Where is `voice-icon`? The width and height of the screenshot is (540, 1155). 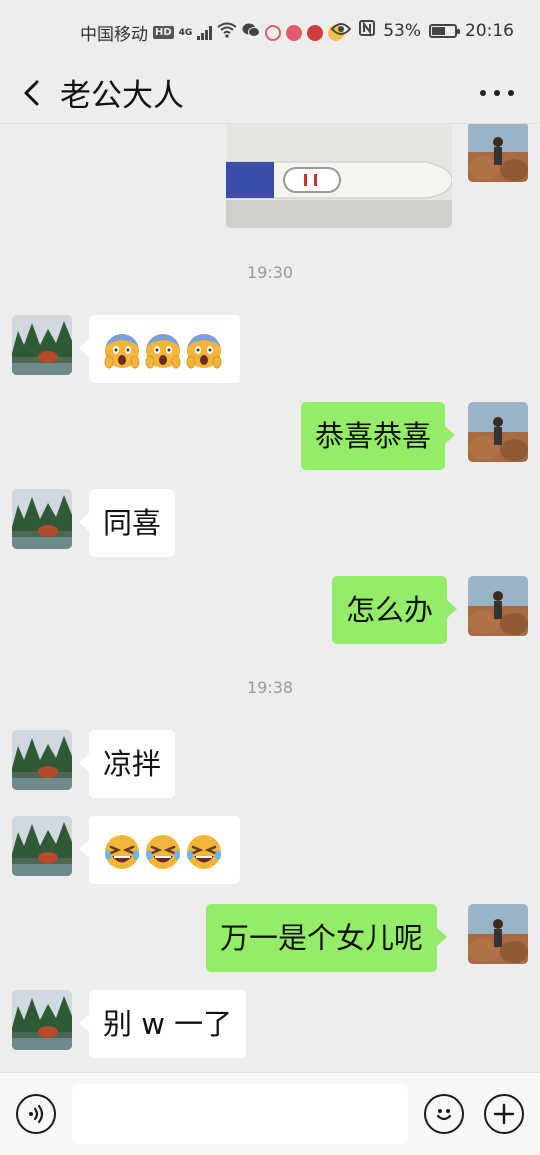
voice-icon is located at coordinates (36, 1114).